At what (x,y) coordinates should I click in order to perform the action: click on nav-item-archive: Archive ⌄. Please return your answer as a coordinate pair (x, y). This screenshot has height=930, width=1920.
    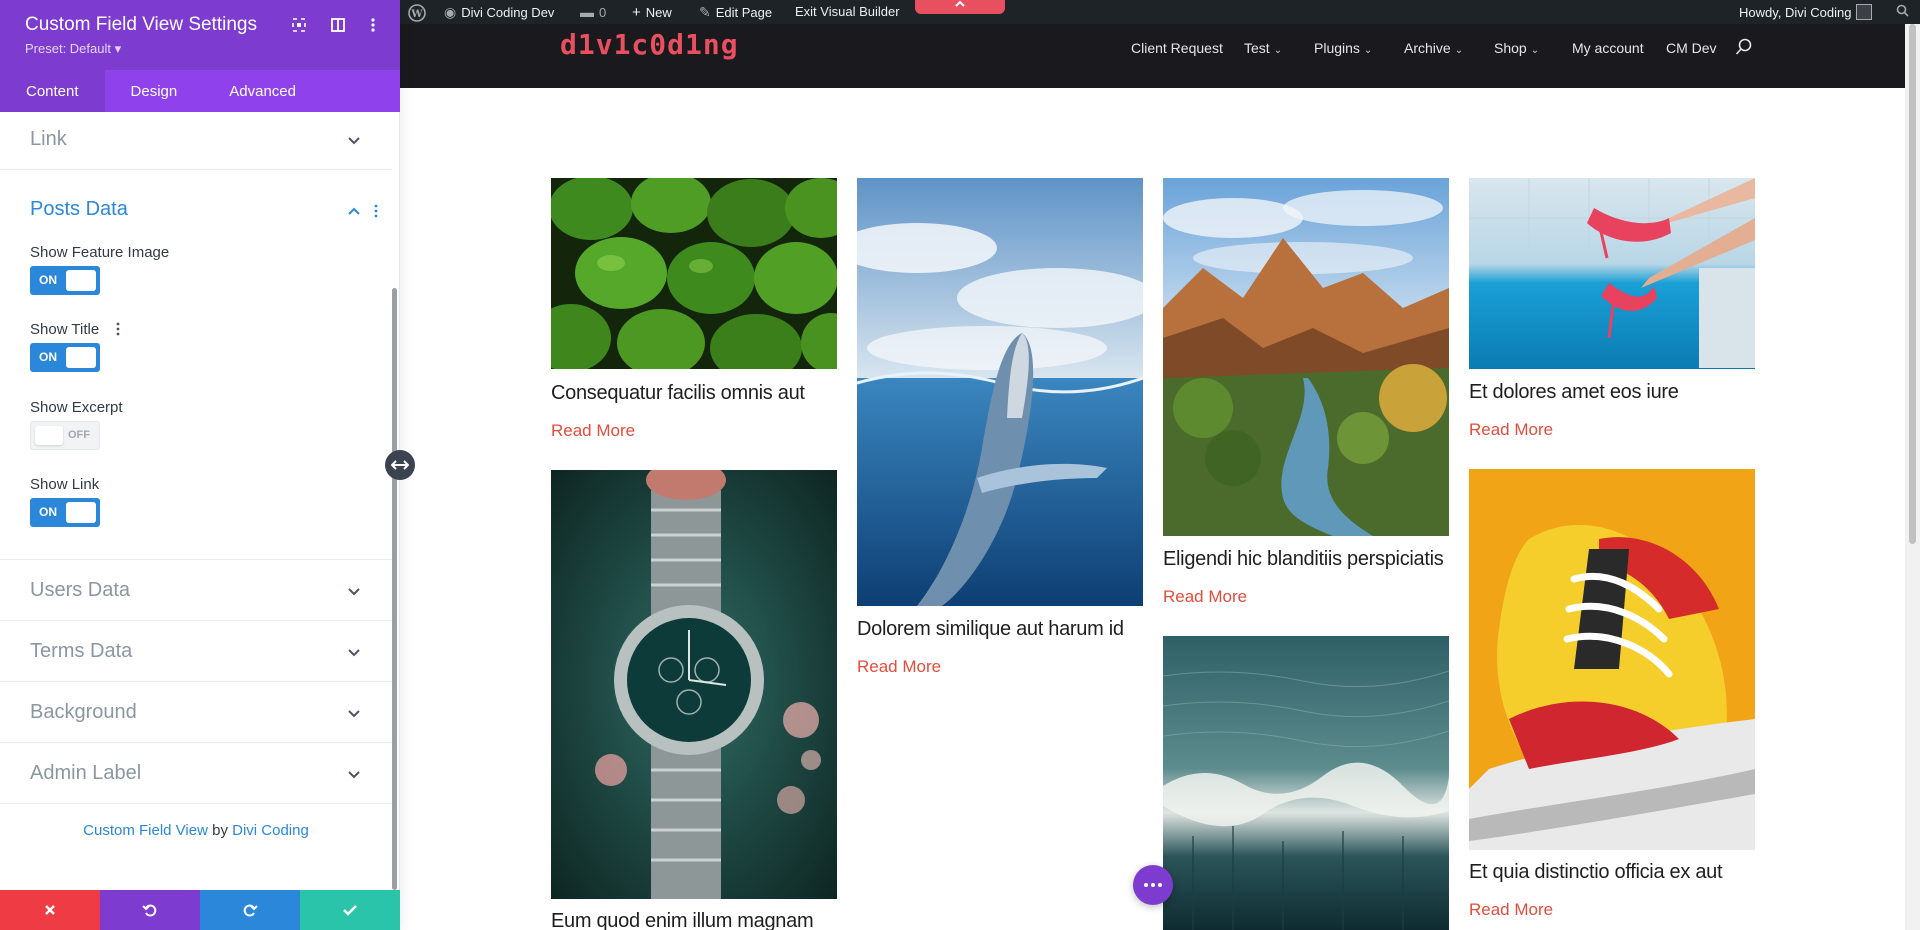
    Looking at the image, I should click on (1433, 48).